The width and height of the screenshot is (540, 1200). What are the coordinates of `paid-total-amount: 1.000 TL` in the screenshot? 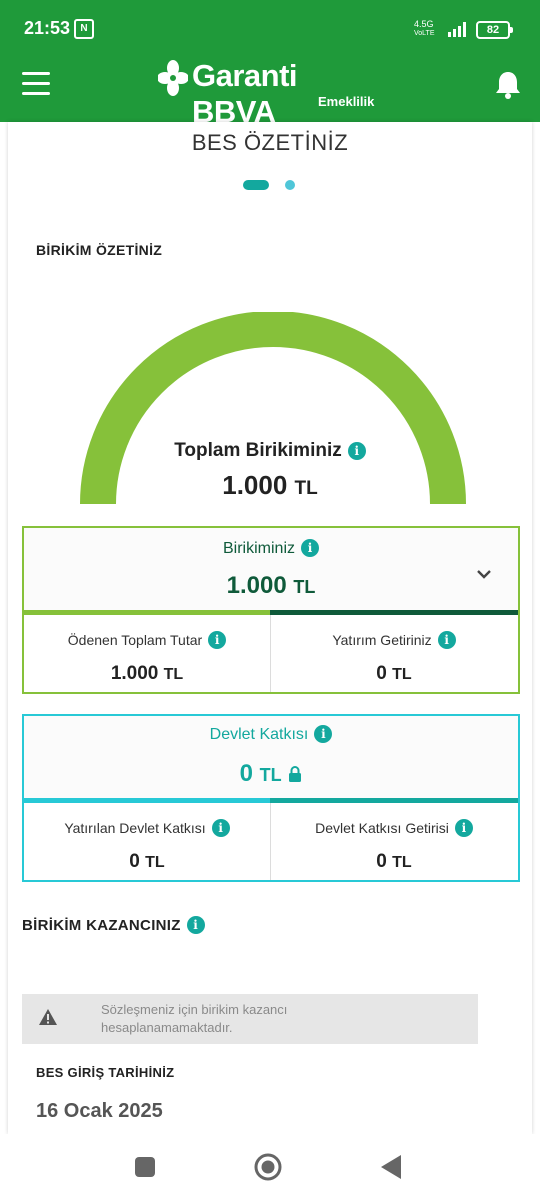 It's located at (147, 674).